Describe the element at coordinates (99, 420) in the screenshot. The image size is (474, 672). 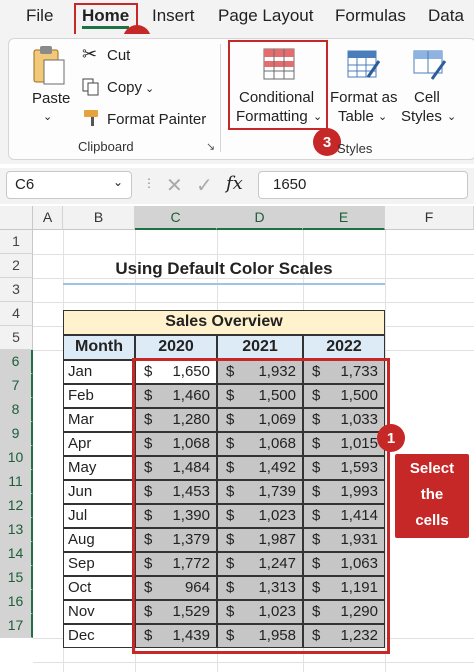
I see `month-cell: Mar` at that location.